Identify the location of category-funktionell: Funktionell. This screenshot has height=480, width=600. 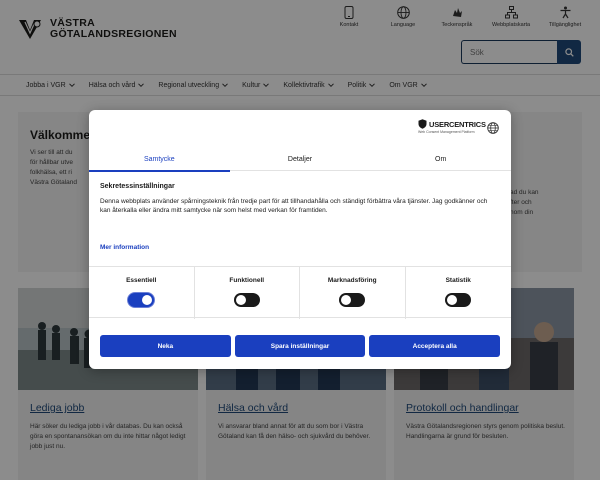
(247, 293).